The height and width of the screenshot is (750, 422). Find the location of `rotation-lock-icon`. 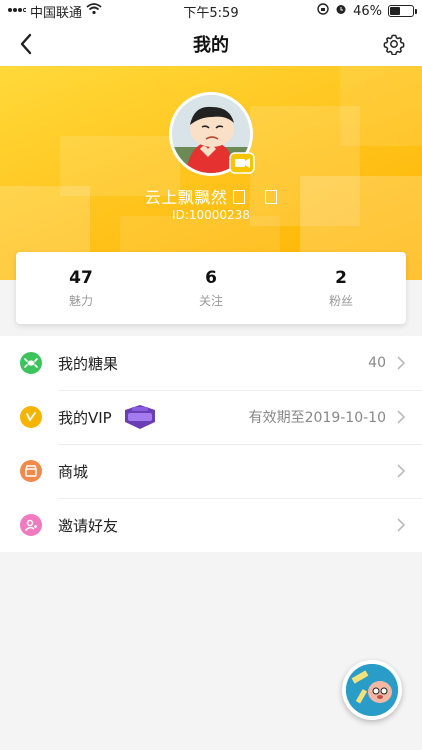

rotation-lock-icon is located at coordinates (323, 11).